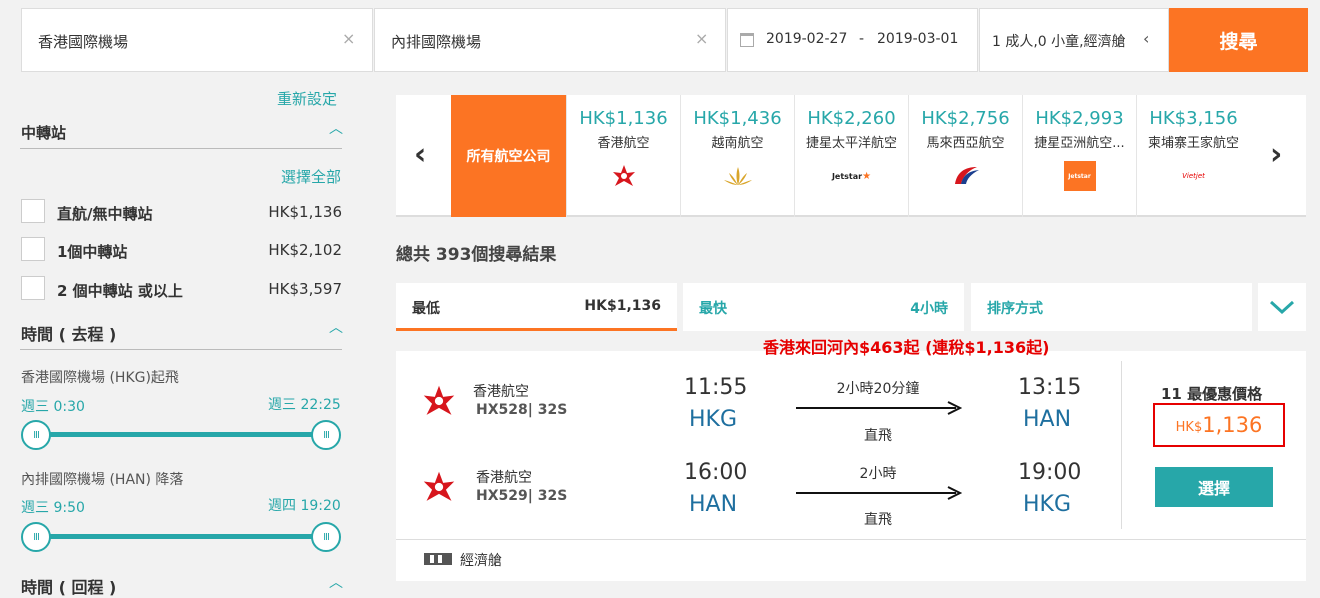  I want to click on airline-name: 越南航空, so click(737, 143).